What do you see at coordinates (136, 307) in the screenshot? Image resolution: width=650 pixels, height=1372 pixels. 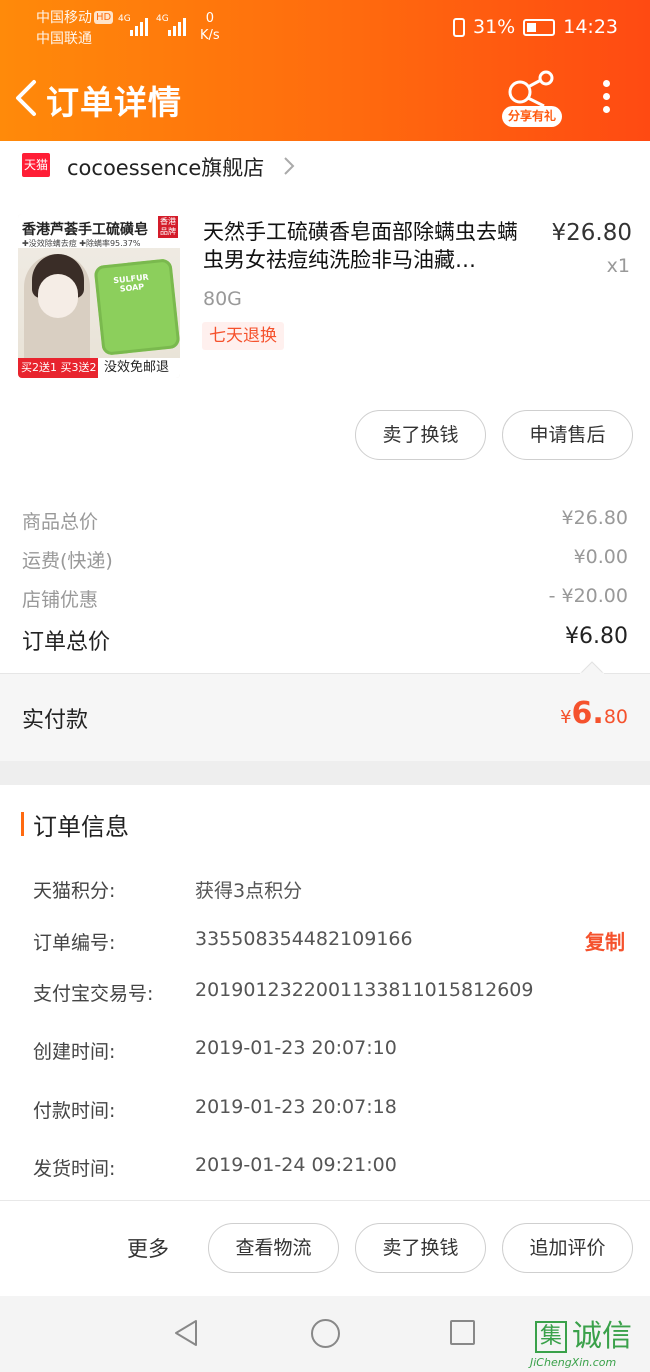 I see `soap-image` at bounding box center [136, 307].